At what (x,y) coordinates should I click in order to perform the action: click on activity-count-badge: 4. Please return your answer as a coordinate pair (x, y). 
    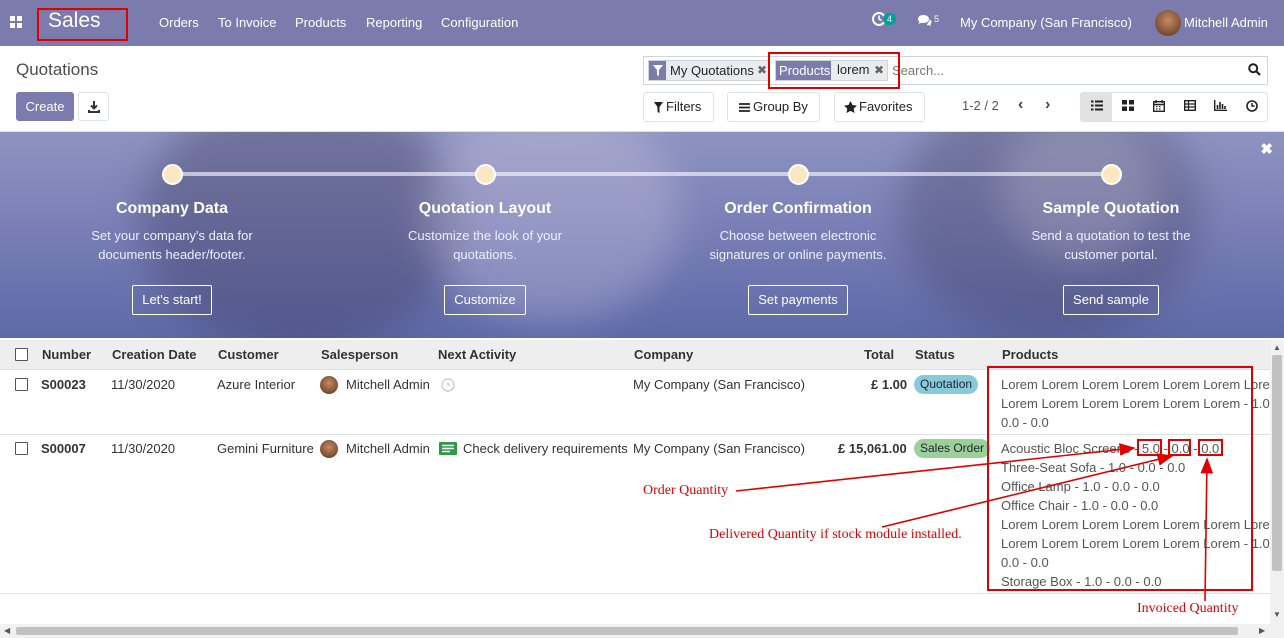
    Looking at the image, I should click on (890, 19).